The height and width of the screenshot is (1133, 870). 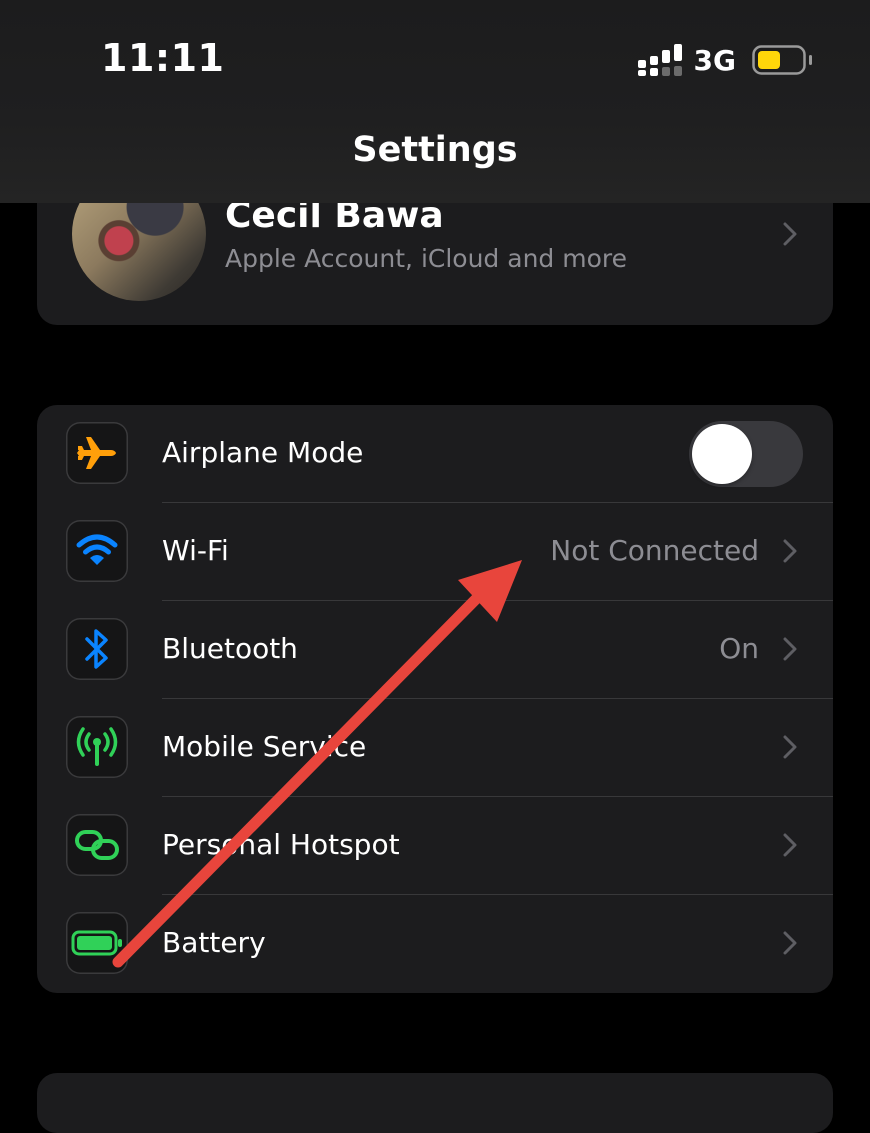 What do you see at coordinates (714, 60) in the screenshot?
I see `network-type: 3G` at bounding box center [714, 60].